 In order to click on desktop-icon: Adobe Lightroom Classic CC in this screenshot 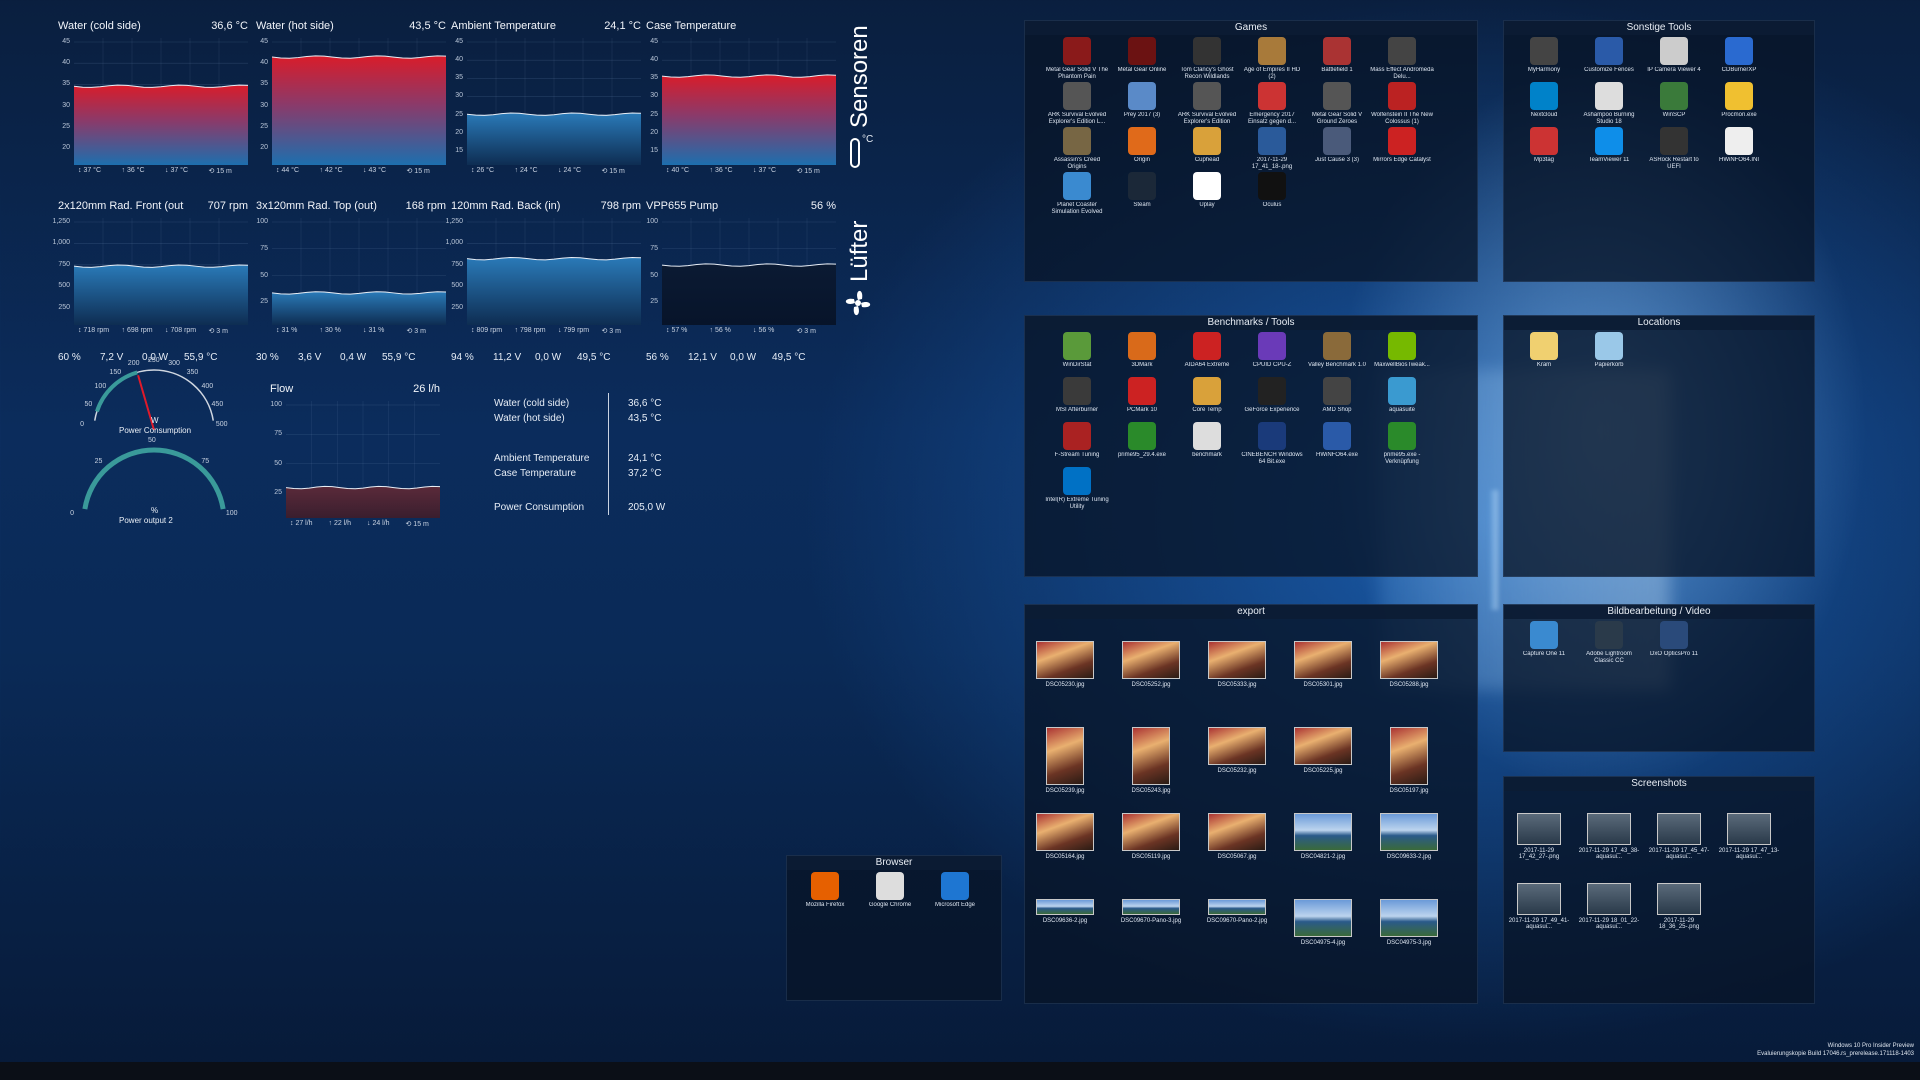, I will do `click(1609, 643)`.